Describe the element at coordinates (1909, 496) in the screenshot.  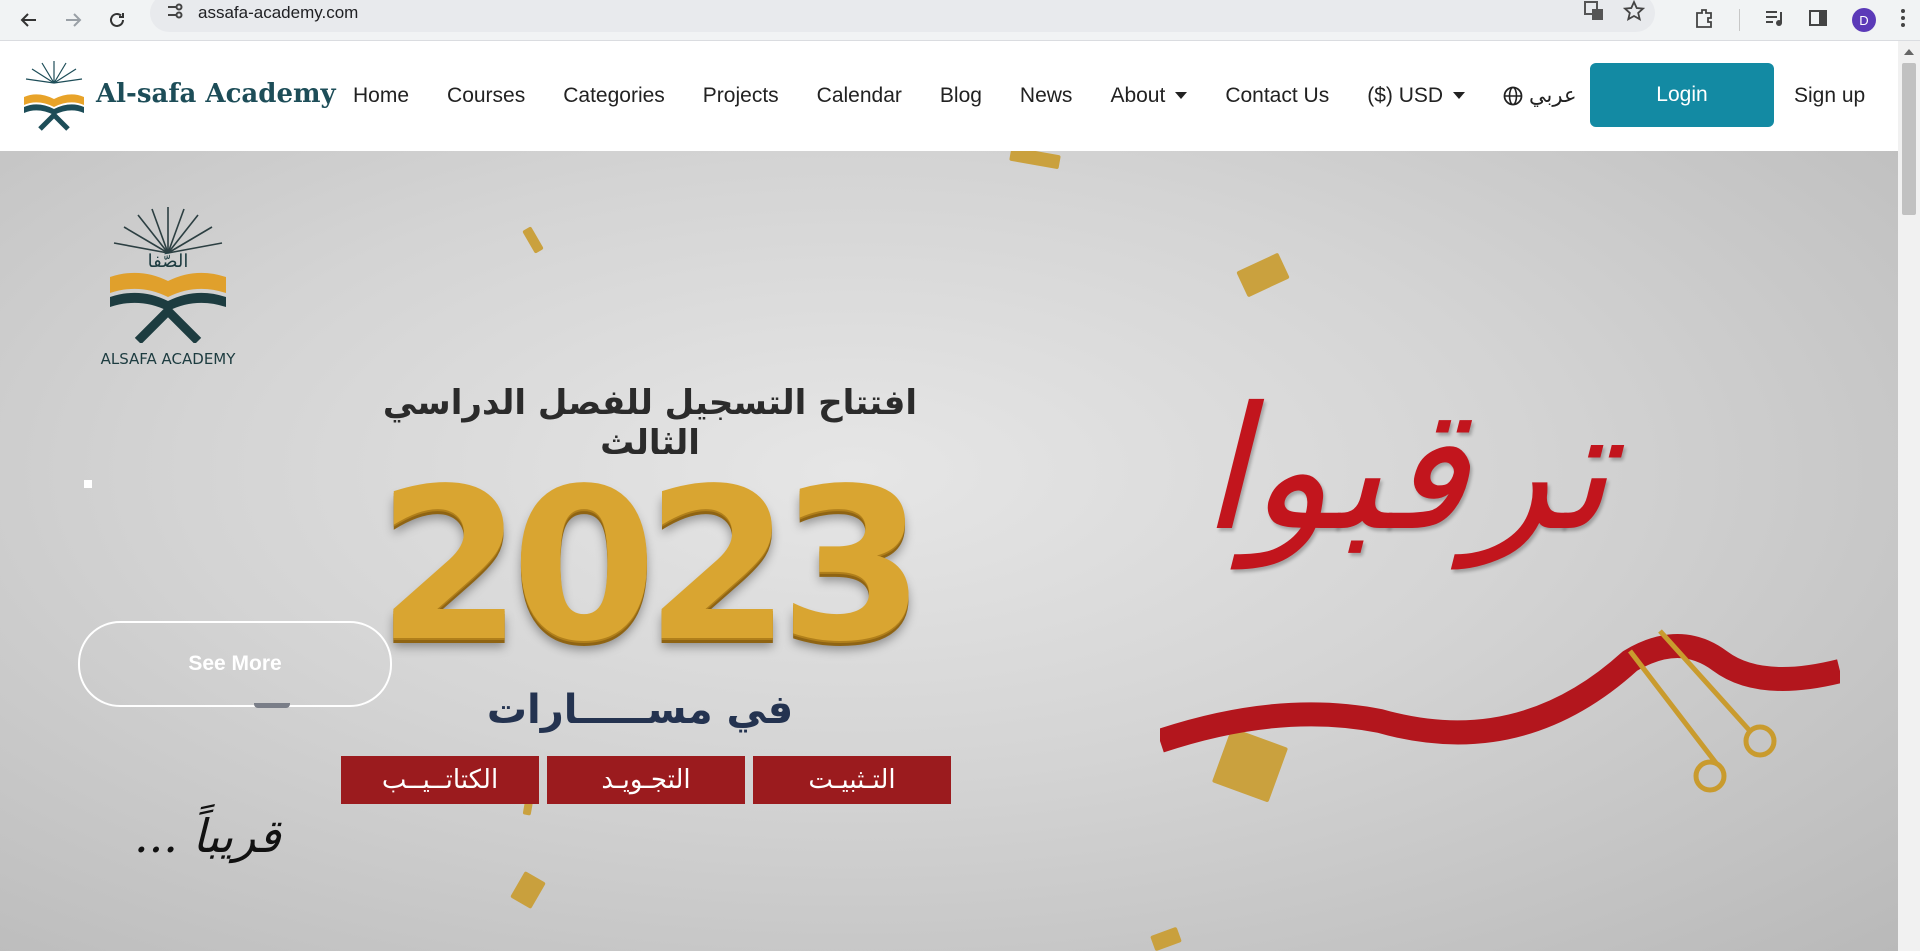
I see `page-scrollbar` at that location.